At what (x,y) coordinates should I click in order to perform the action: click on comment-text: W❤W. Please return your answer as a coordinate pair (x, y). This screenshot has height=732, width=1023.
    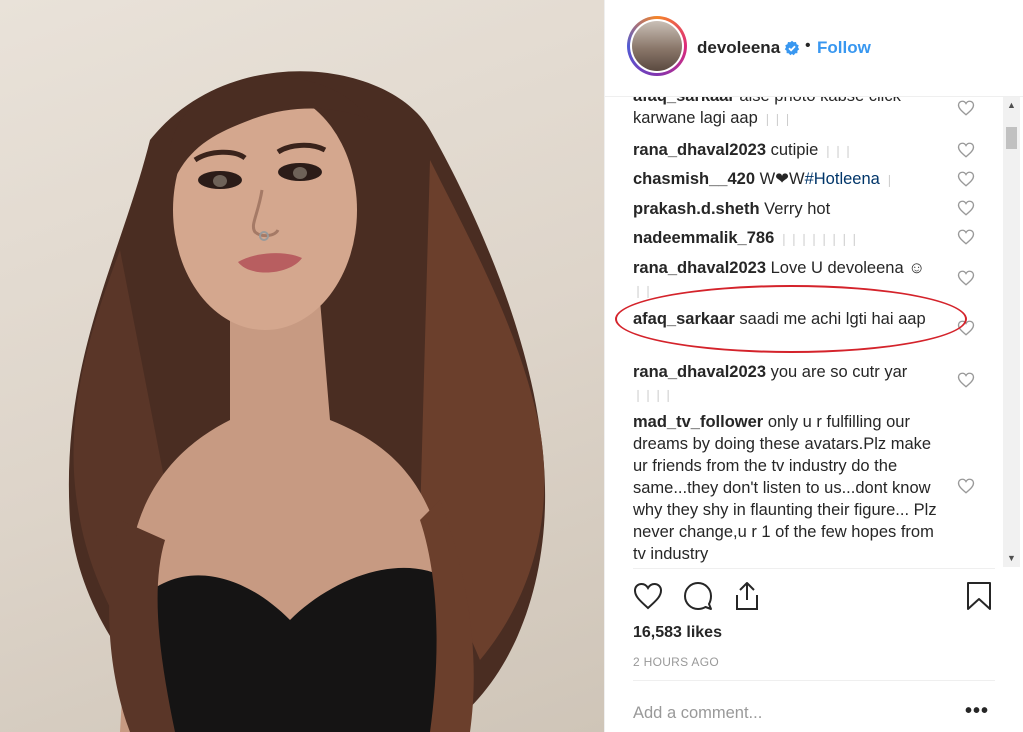
    Looking at the image, I should click on (782, 179).